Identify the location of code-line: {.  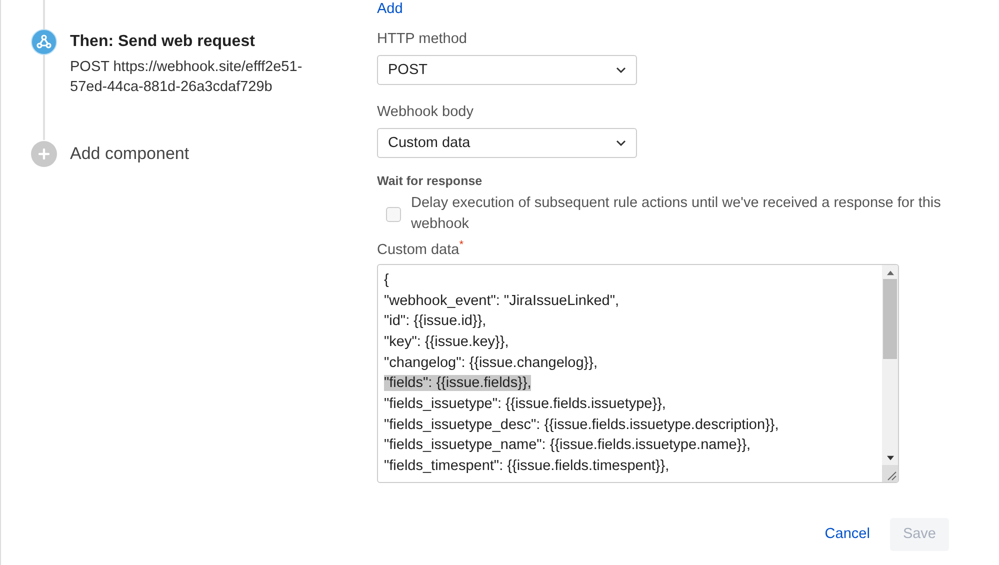
(386, 280).